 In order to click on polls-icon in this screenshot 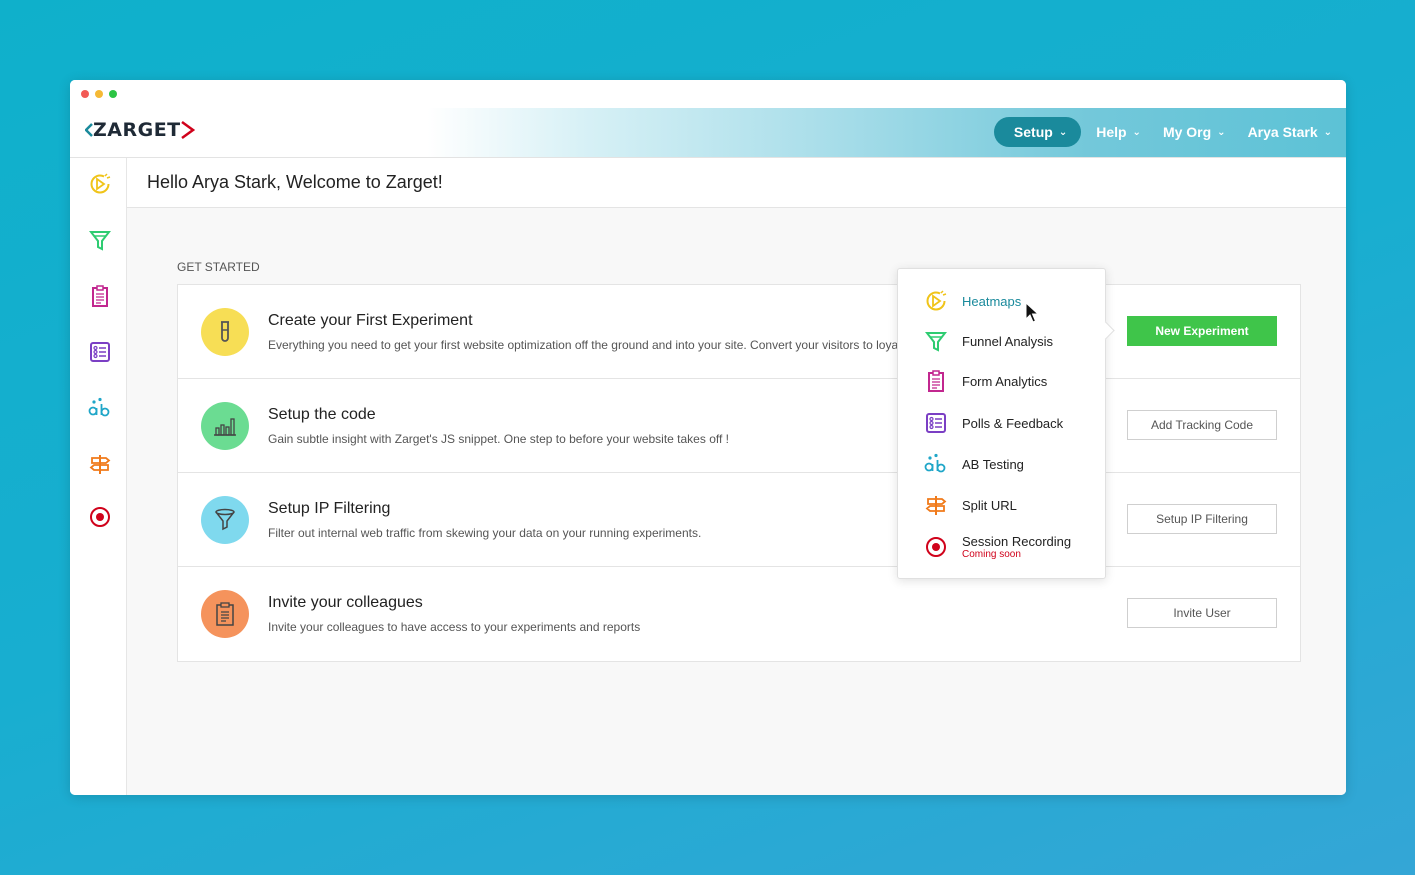, I will do `click(936, 423)`.